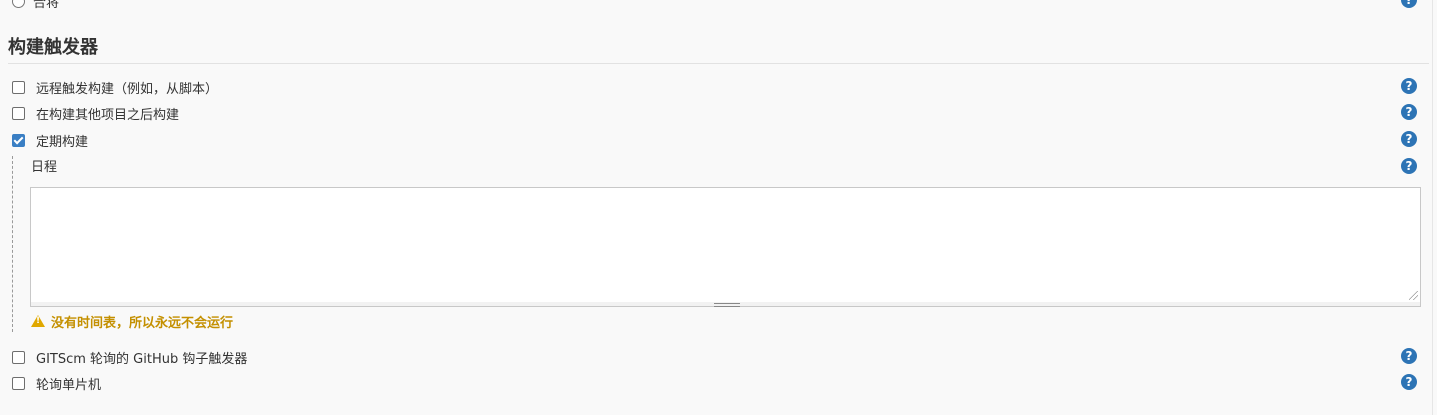  Describe the element at coordinates (1409, 382) in the screenshot. I see `help-icon-poll-scm: ?` at that location.